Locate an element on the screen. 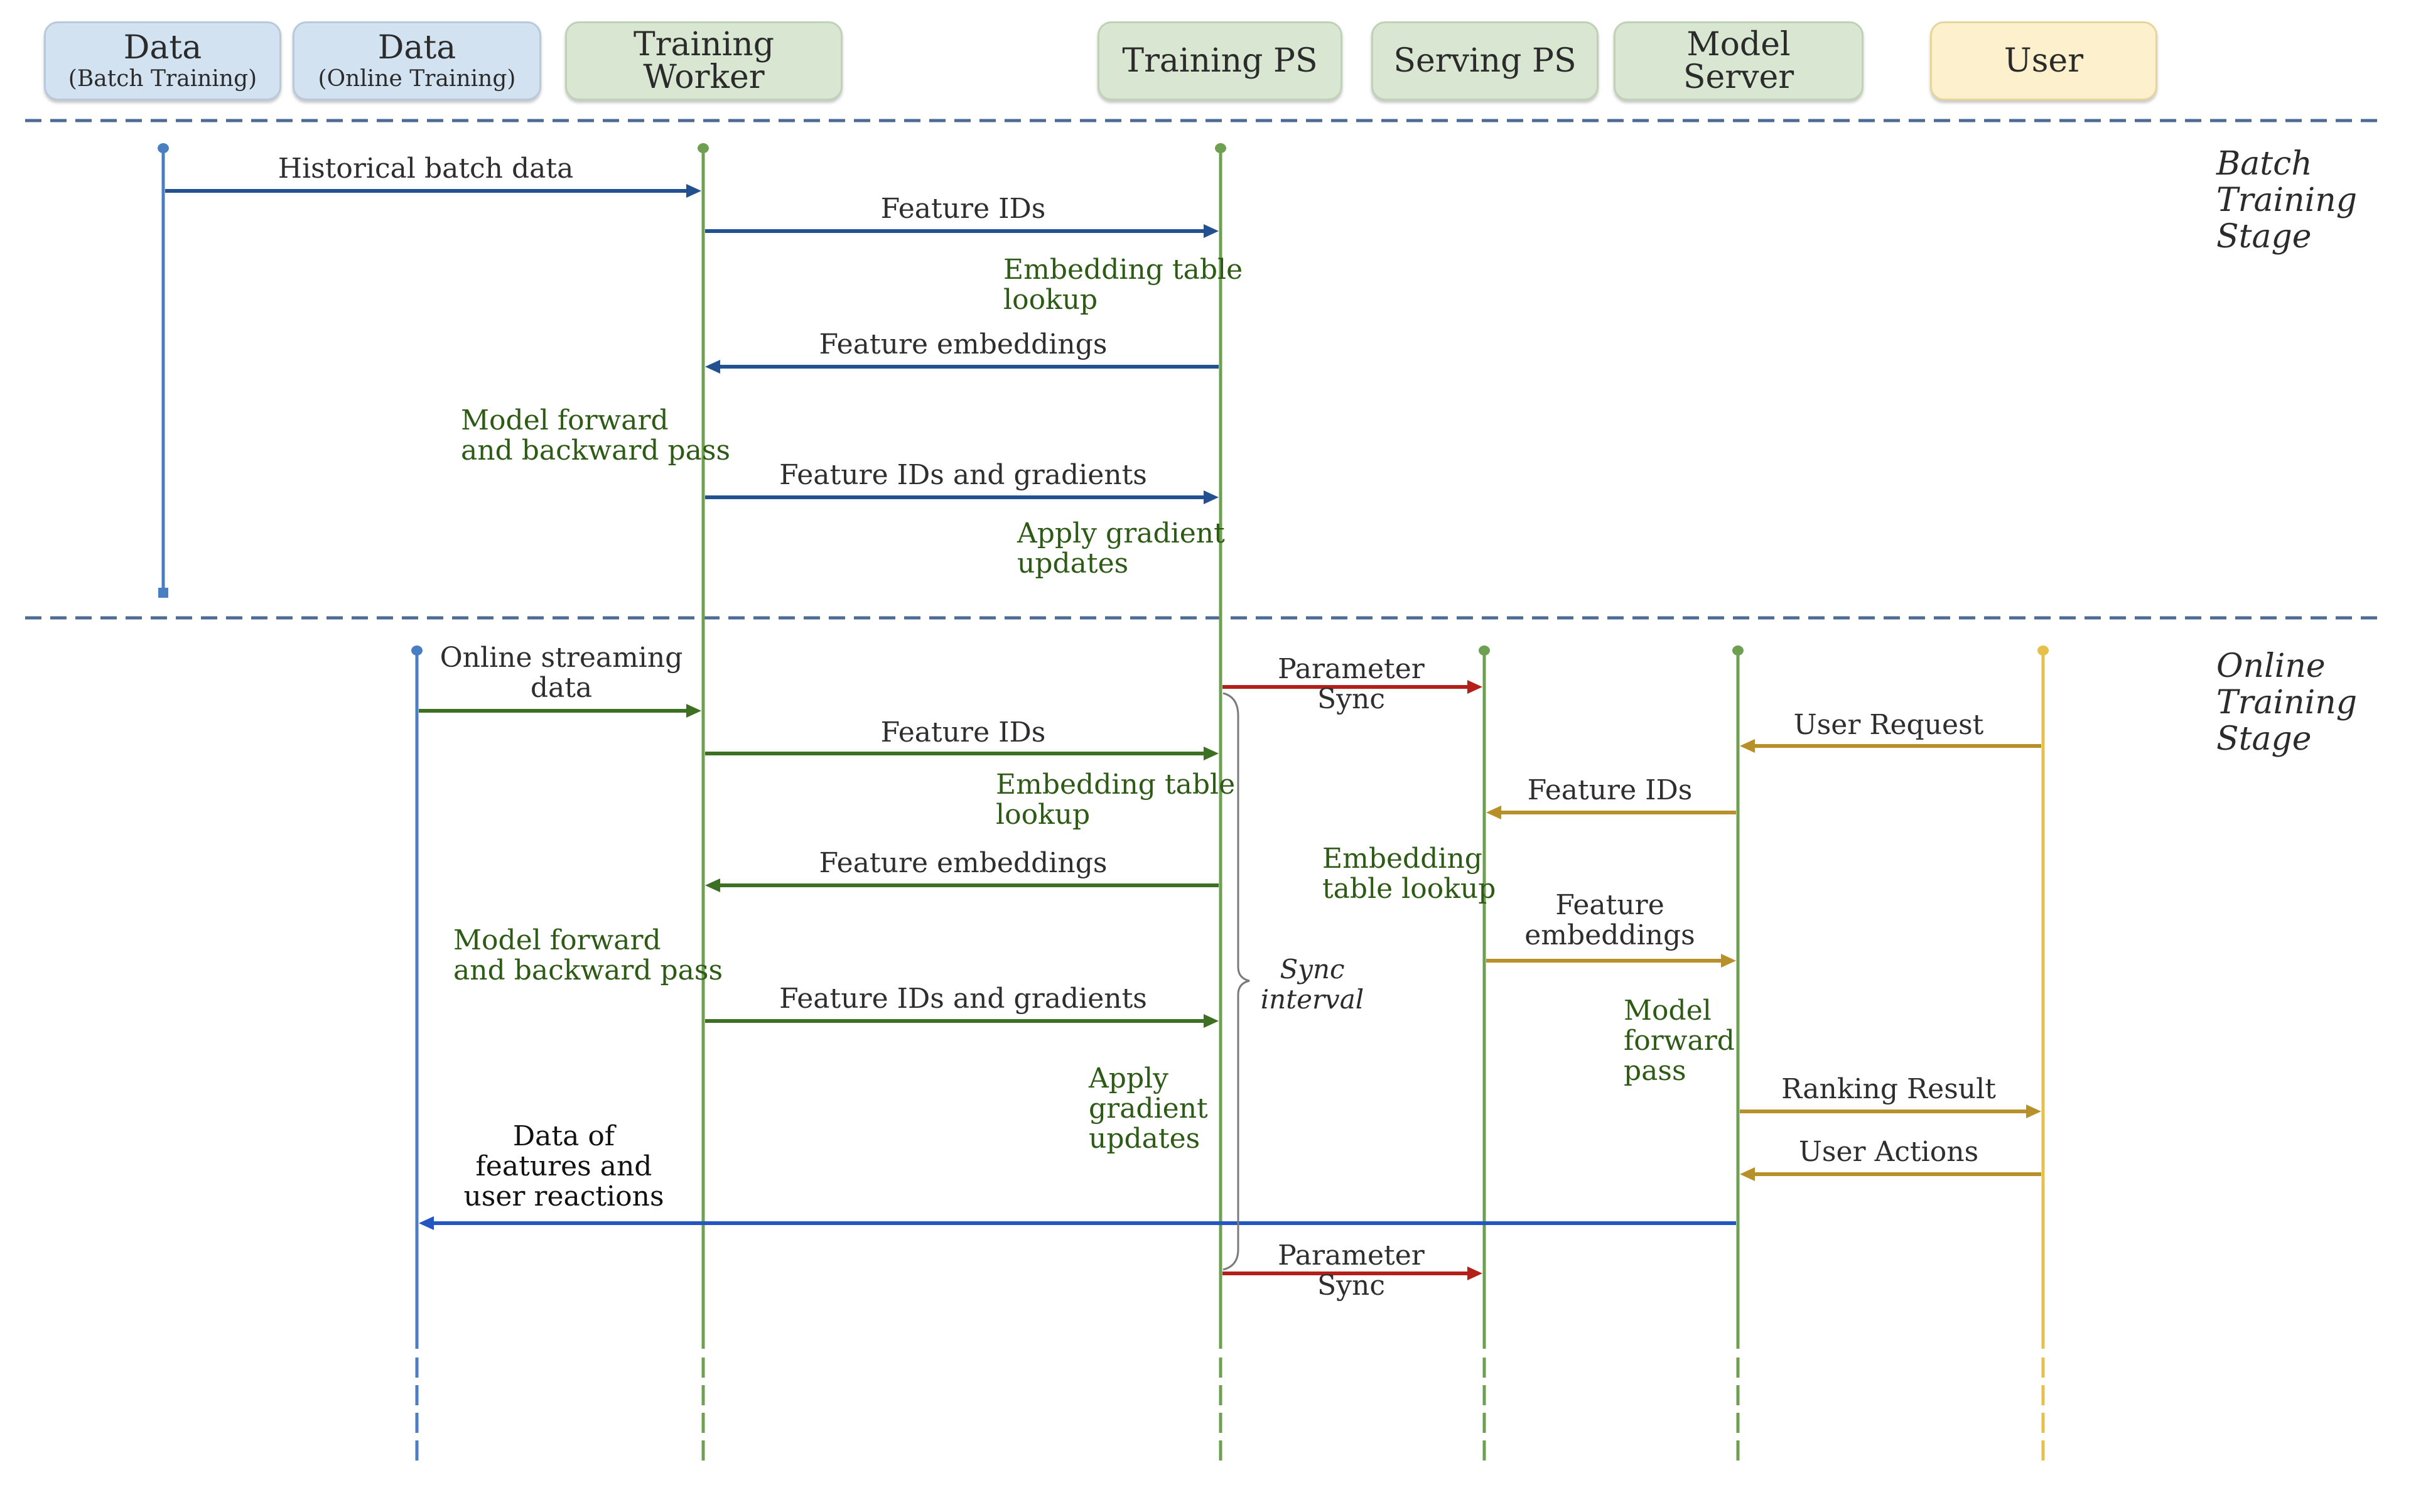  participant-training-ps: Training PS is located at coordinates (1220, 60).